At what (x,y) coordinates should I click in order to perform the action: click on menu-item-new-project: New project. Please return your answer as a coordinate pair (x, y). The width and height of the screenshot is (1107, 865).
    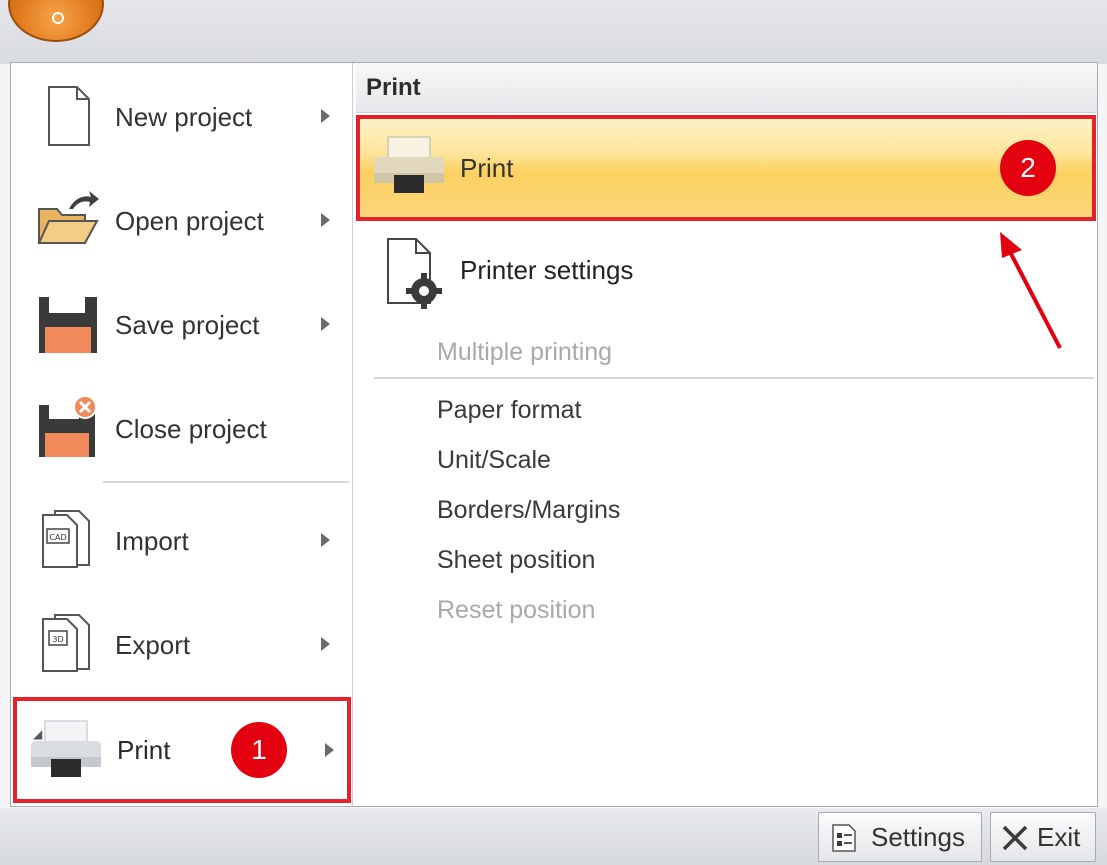
    Looking at the image, I should click on (183, 117).